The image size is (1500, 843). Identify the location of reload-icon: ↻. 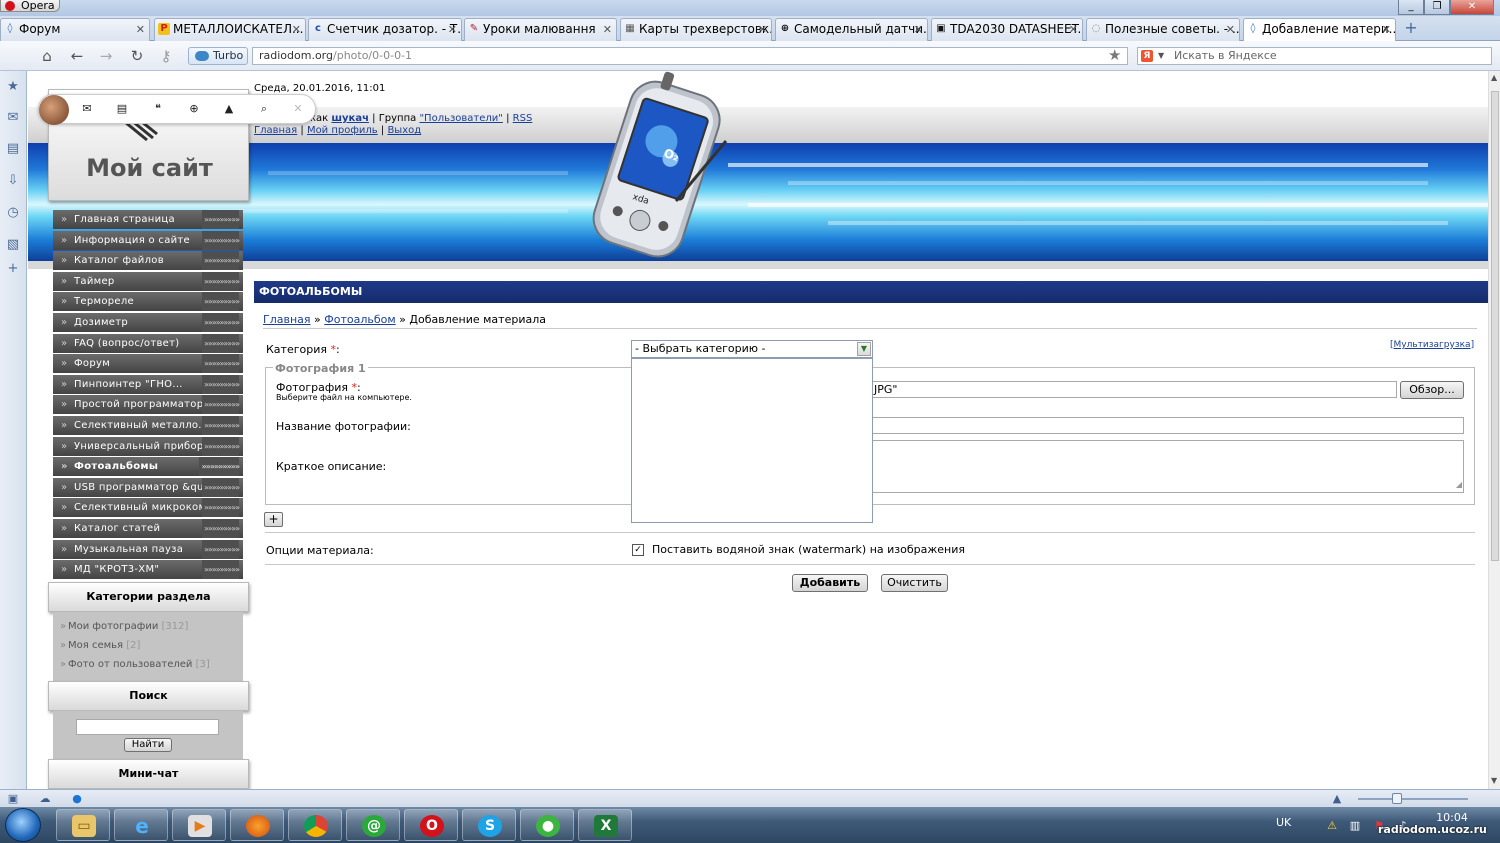
(137, 56).